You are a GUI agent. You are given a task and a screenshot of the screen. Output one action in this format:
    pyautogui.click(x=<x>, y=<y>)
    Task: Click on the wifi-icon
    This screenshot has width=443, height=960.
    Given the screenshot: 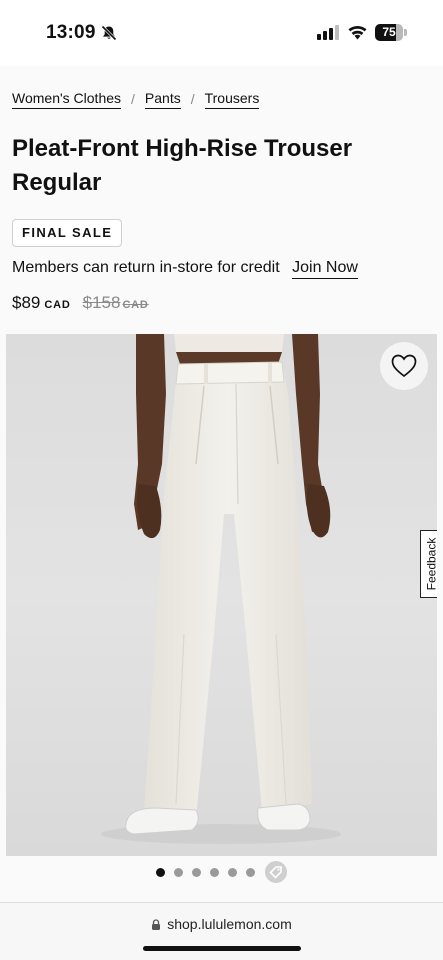 What is the action you would take?
    pyautogui.click(x=357, y=32)
    